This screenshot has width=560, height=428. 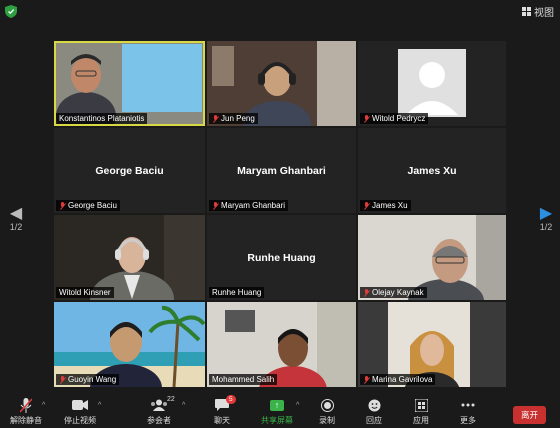 What do you see at coordinates (277, 420) in the screenshot?
I see `share-screen-label: 共享屏幕` at bounding box center [277, 420].